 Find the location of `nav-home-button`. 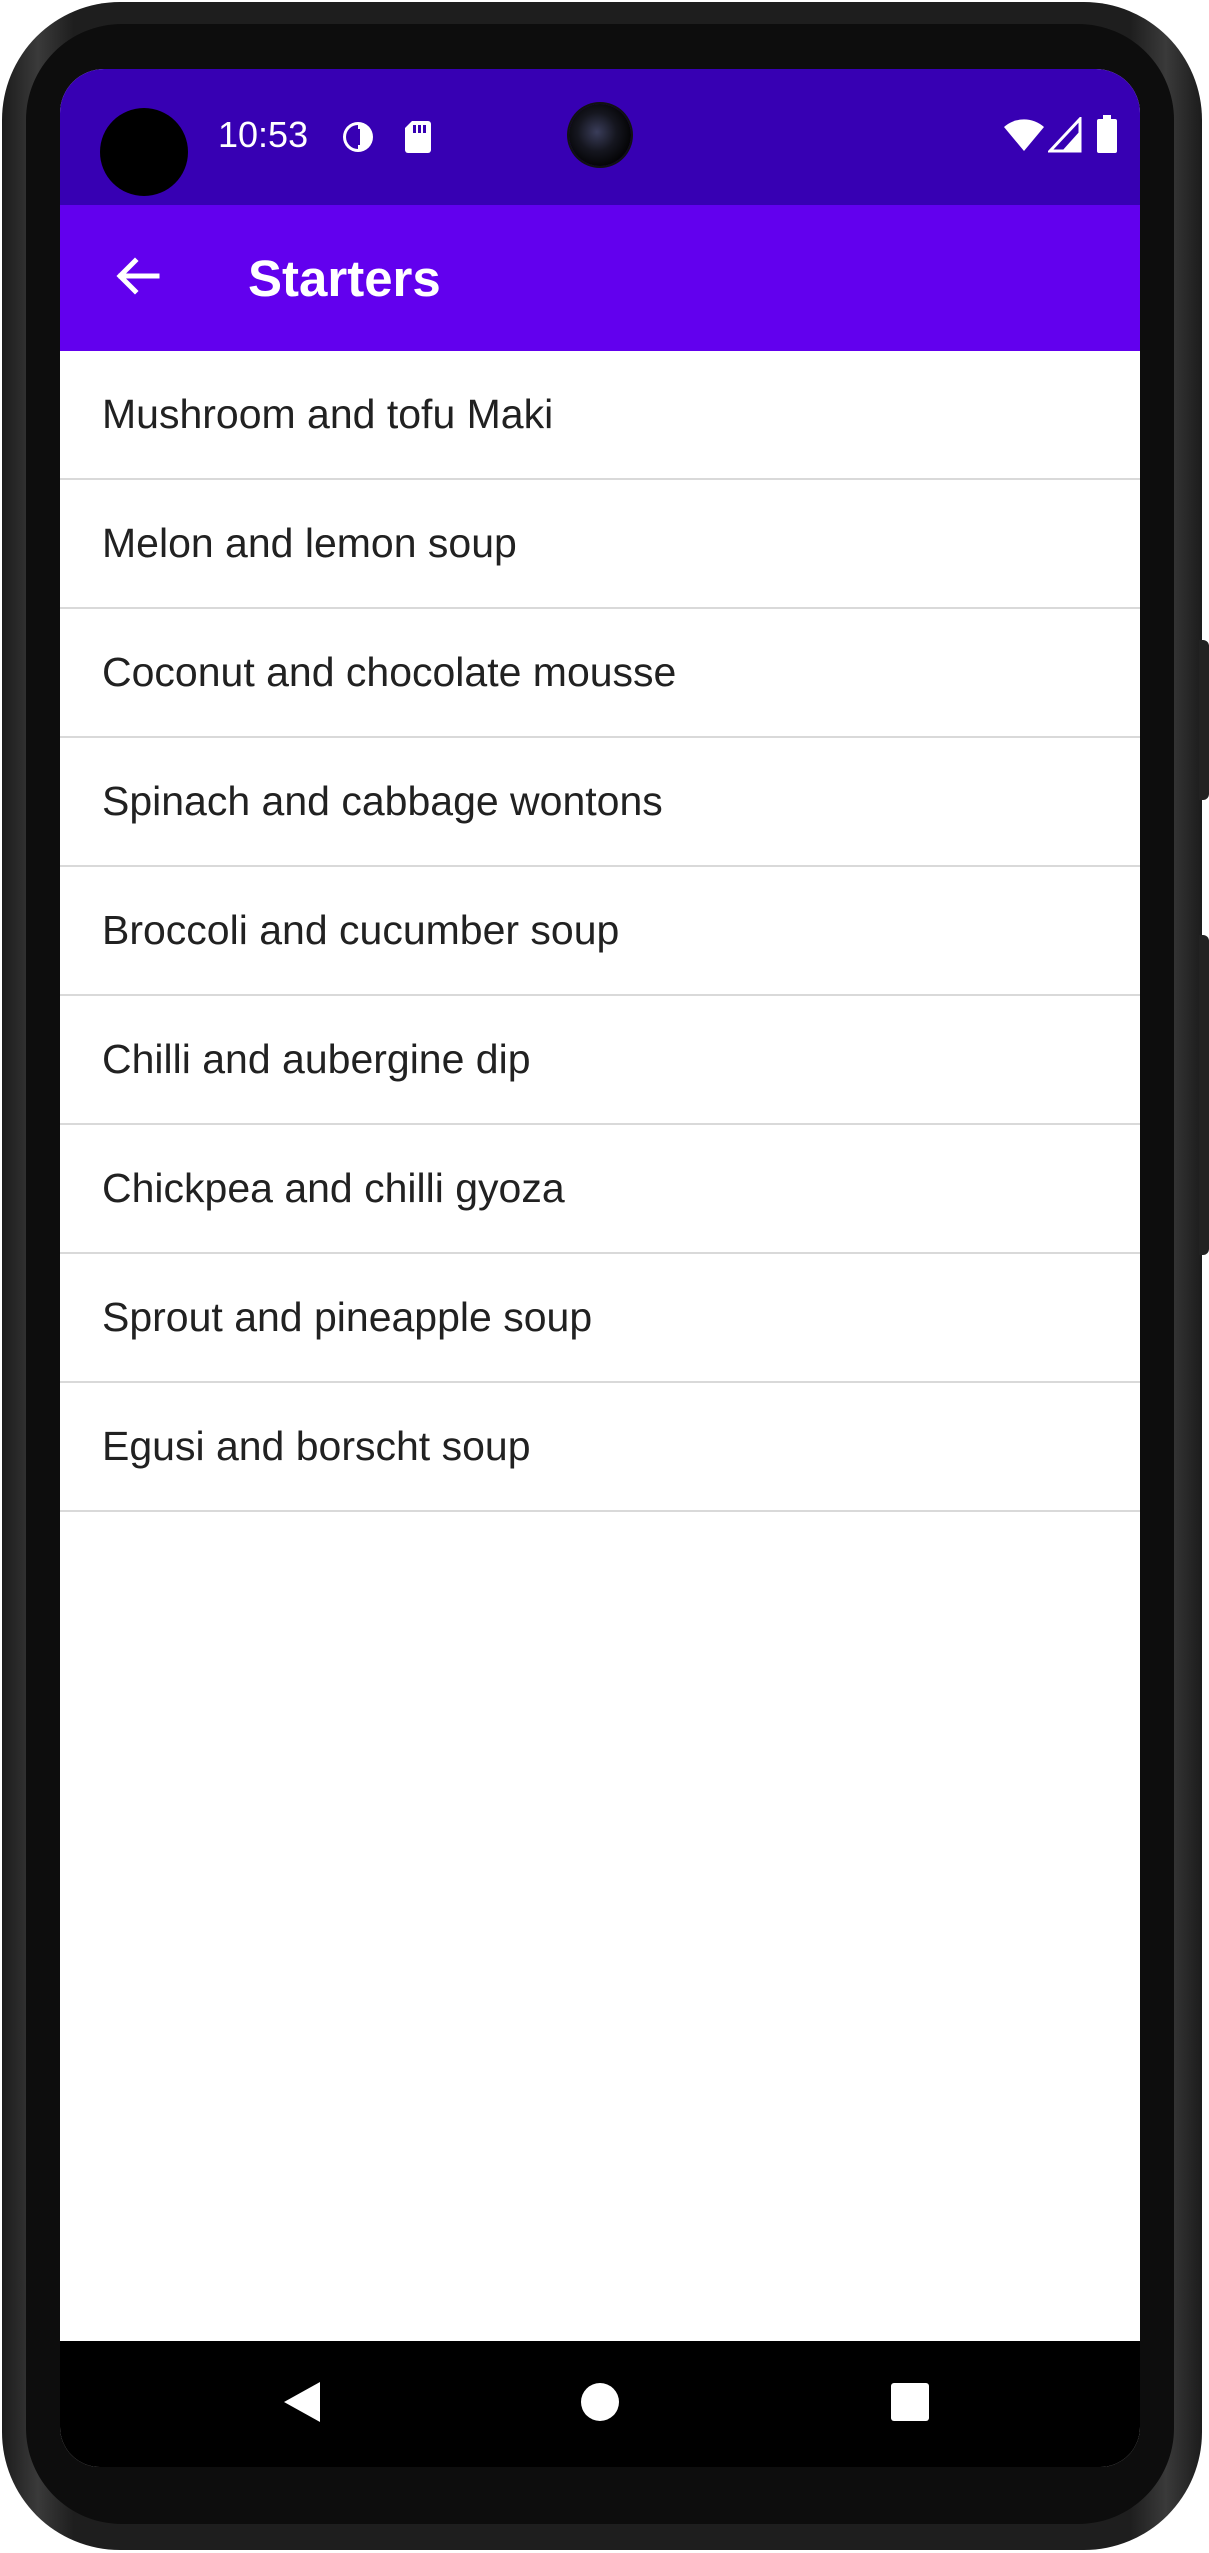

nav-home-button is located at coordinates (600, 2404).